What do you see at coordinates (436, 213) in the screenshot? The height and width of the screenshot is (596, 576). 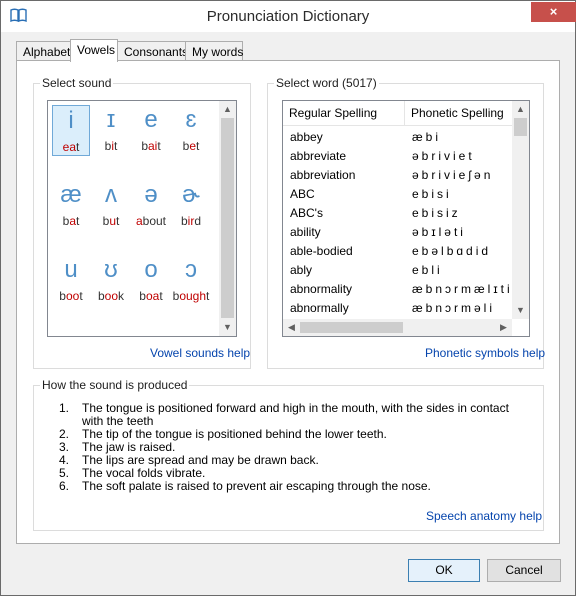 I see `phonetic-spelling: ebisiz` at bounding box center [436, 213].